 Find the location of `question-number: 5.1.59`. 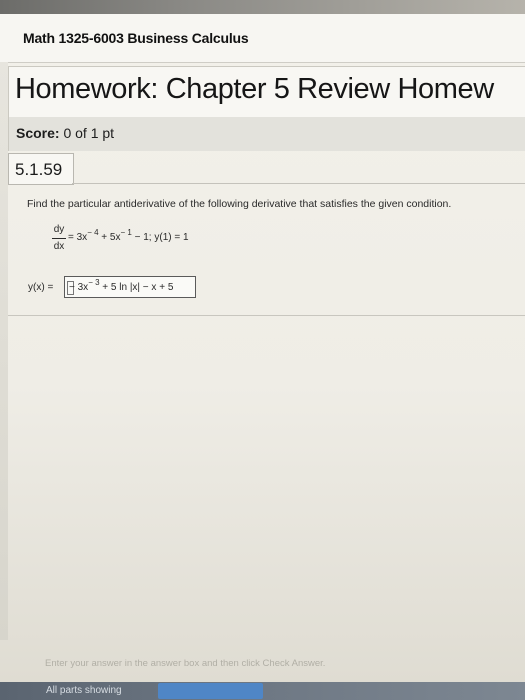

question-number: 5.1.59 is located at coordinates (39, 169).